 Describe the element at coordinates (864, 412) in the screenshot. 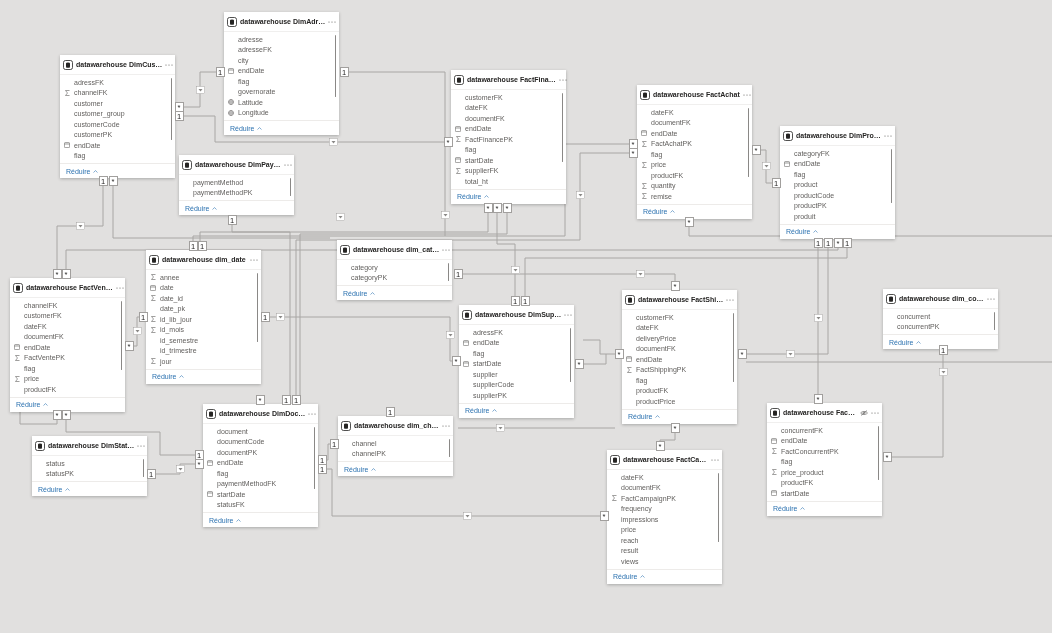

I see `eye-off-icon` at that location.